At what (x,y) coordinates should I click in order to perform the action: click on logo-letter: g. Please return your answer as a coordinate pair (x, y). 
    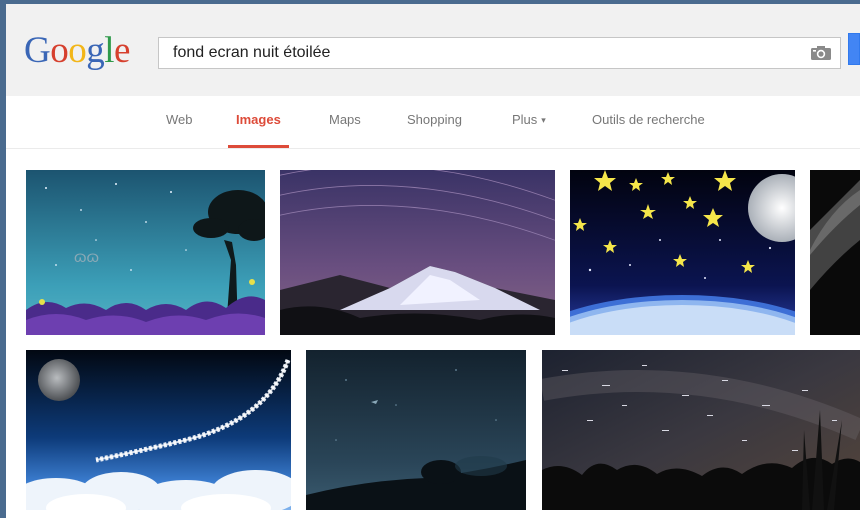
    Looking at the image, I should click on (95, 50).